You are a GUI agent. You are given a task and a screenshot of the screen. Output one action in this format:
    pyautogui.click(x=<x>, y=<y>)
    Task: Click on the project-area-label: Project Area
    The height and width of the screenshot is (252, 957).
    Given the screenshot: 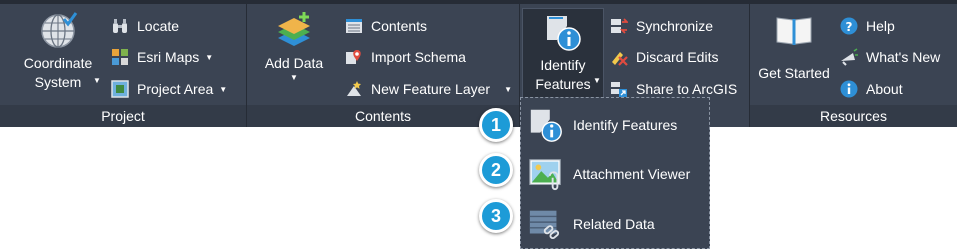 What is the action you would take?
    pyautogui.click(x=175, y=89)
    